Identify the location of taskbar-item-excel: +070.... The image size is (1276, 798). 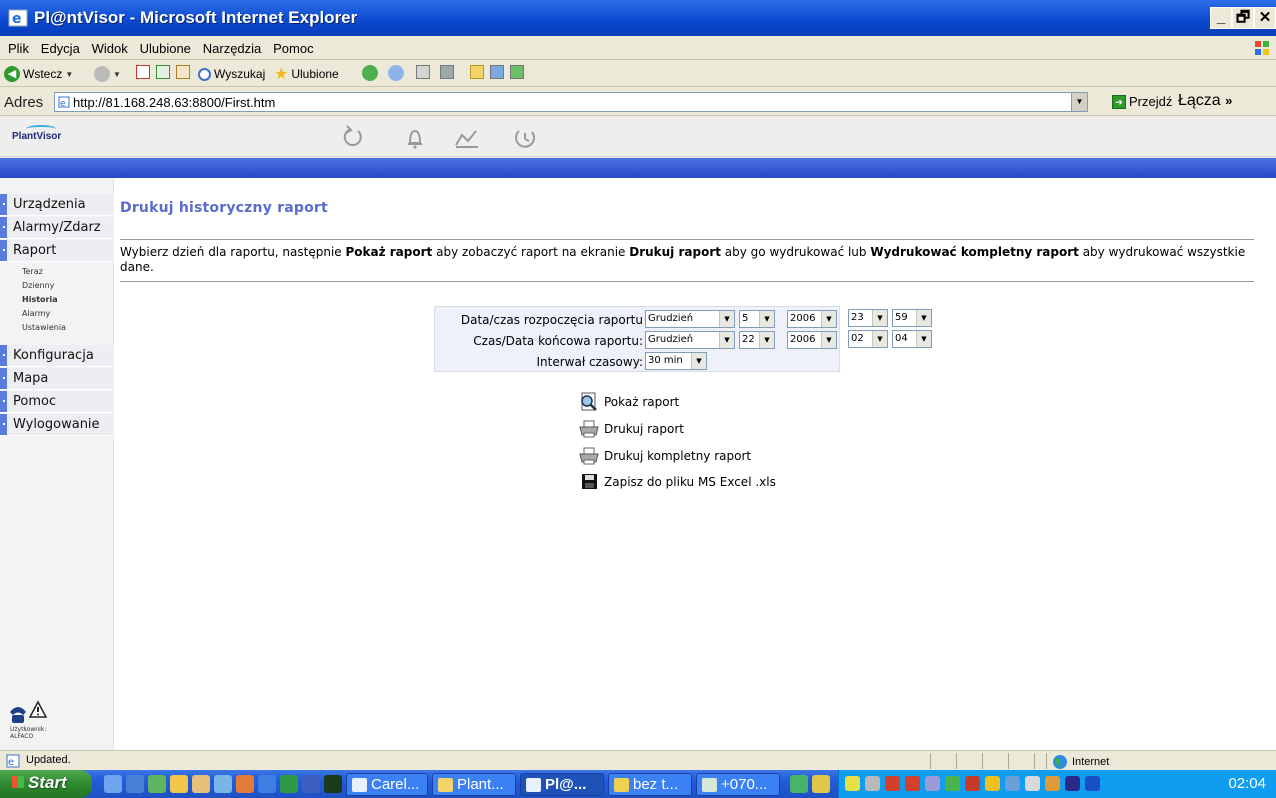
(738, 784).